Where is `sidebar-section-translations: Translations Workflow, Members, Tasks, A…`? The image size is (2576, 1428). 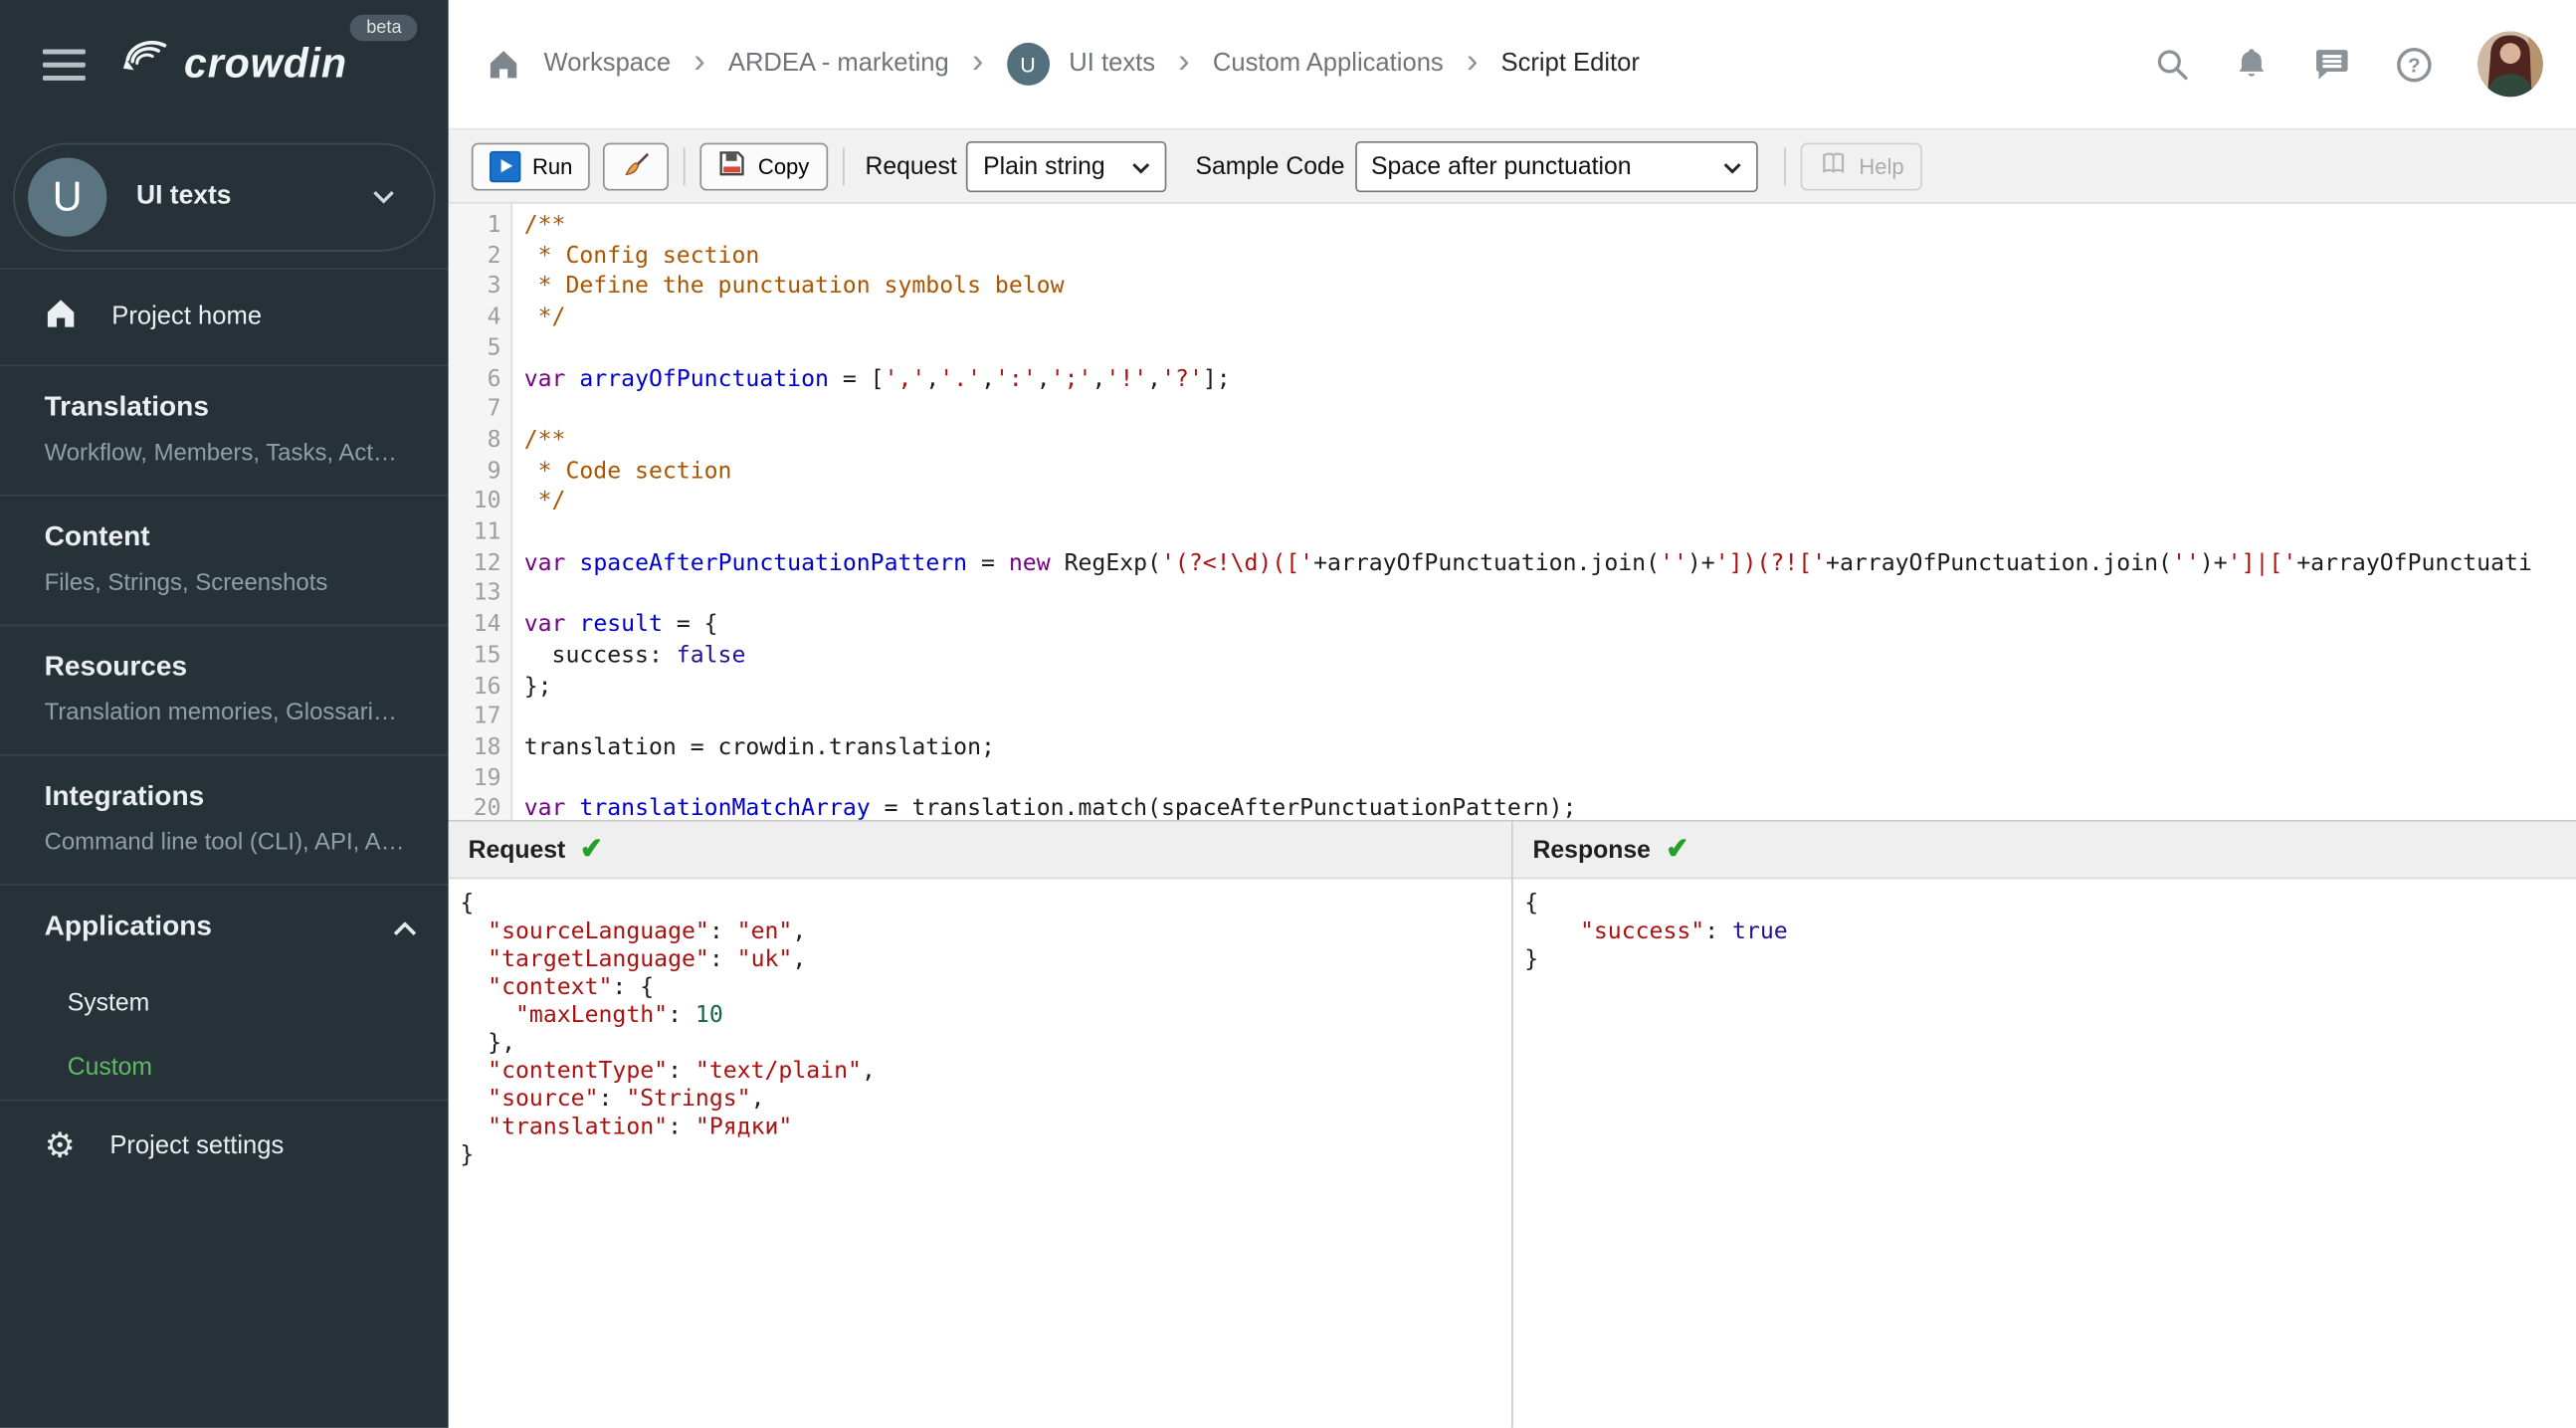
sidebar-section-translations: Translations Workflow, Members, Tasks, A… is located at coordinates (224, 430).